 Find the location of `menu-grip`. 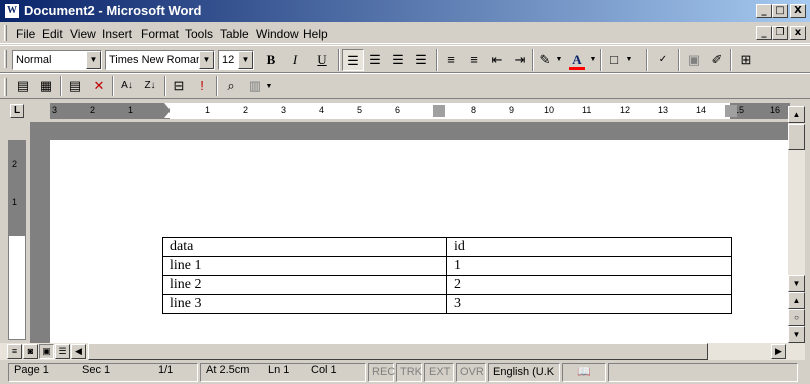

menu-grip is located at coordinates (5, 33).